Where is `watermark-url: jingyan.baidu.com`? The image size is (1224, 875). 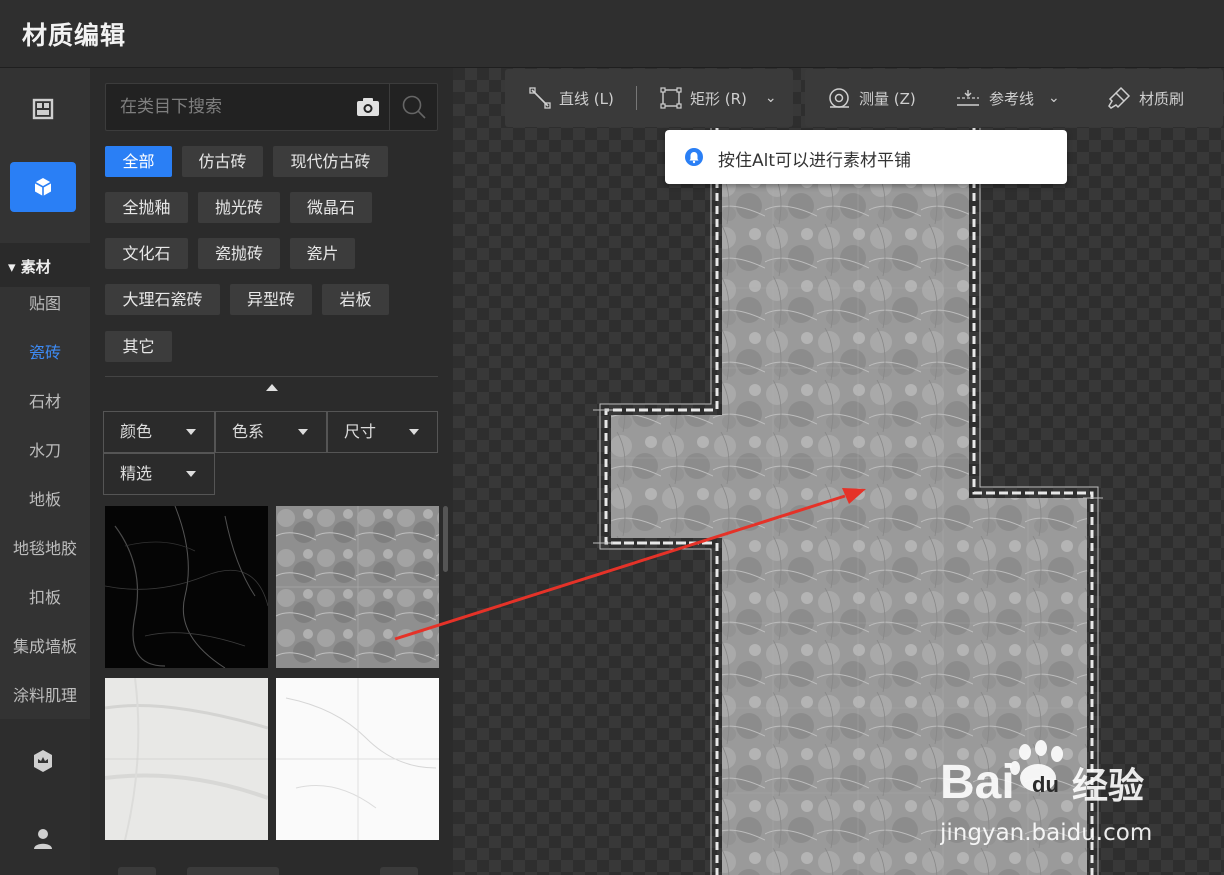 watermark-url: jingyan.baidu.com is located at coordinates (1046, 833).